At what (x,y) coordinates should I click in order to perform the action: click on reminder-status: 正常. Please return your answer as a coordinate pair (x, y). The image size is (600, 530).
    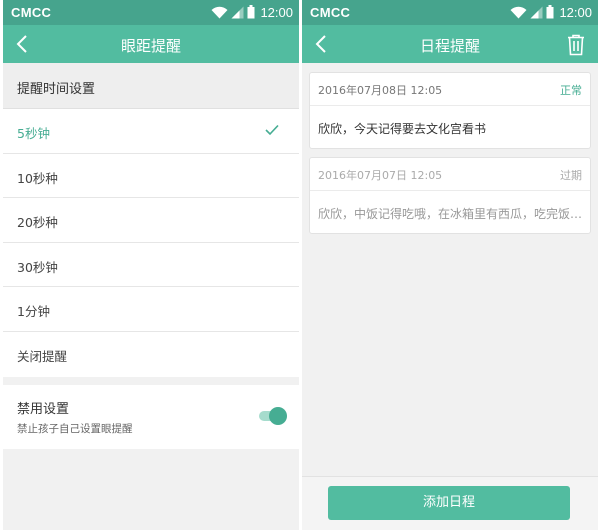
    Looking at the image, I should click on (571, 90).